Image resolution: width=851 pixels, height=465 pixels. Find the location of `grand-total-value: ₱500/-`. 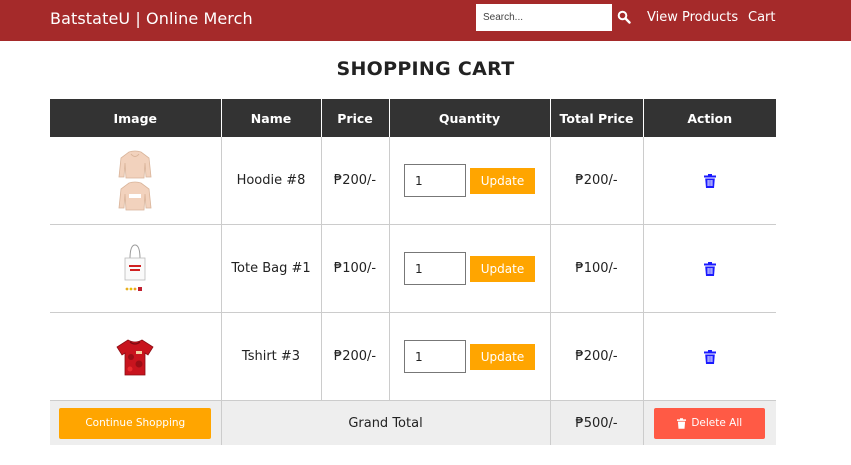

grand-total-value: ₱500/- is located at coordinates (596, 422).